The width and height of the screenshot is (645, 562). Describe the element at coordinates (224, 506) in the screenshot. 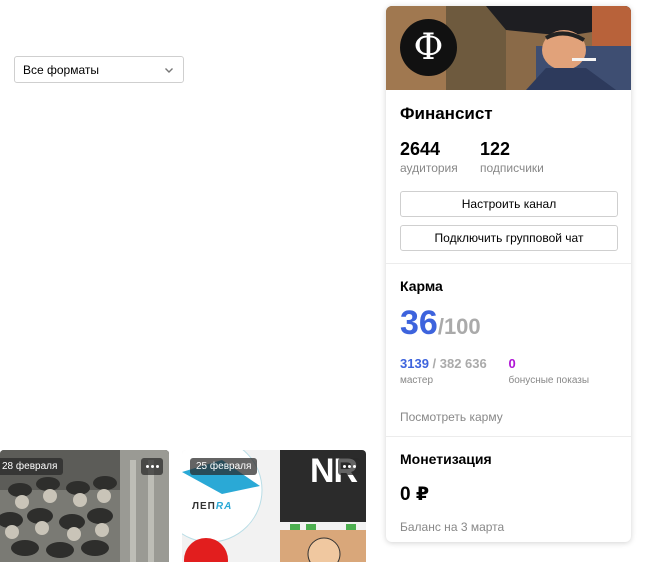

I see `brand-text-part: RA` at that location.